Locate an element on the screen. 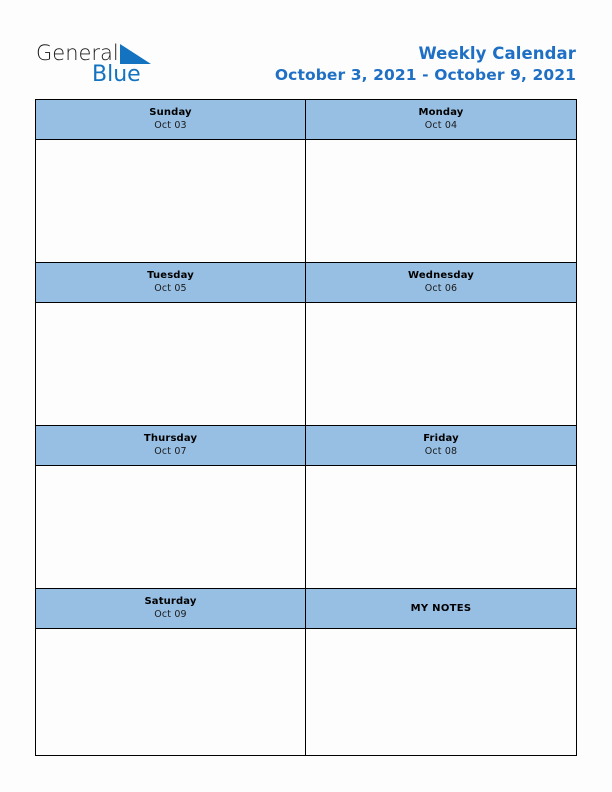 This screenshot has width=612, height=792. blue-triangle-icon is located at coordinates (135, 54).